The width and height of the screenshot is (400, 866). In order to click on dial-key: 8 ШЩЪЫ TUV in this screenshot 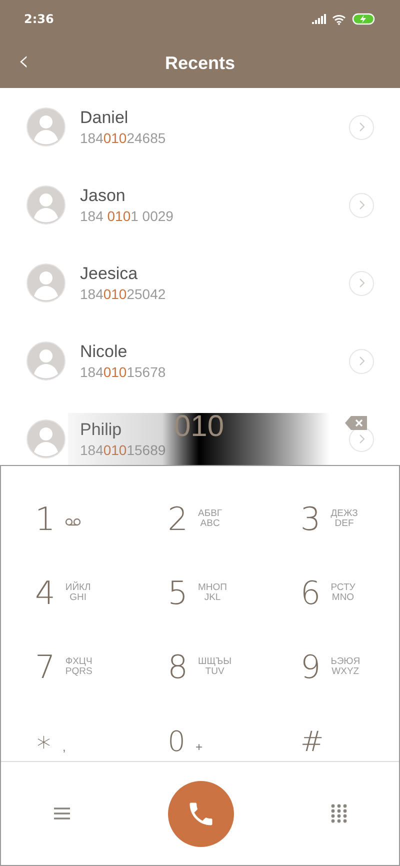, I will do `click(200, 667)`.